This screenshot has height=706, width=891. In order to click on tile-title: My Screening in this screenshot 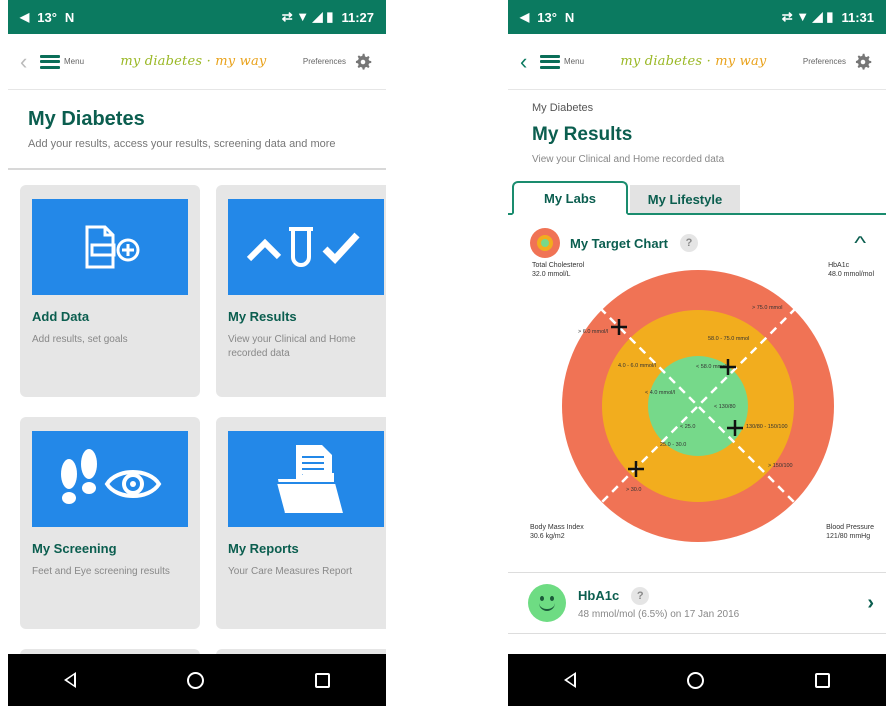, I will do `click(74, 548)`.